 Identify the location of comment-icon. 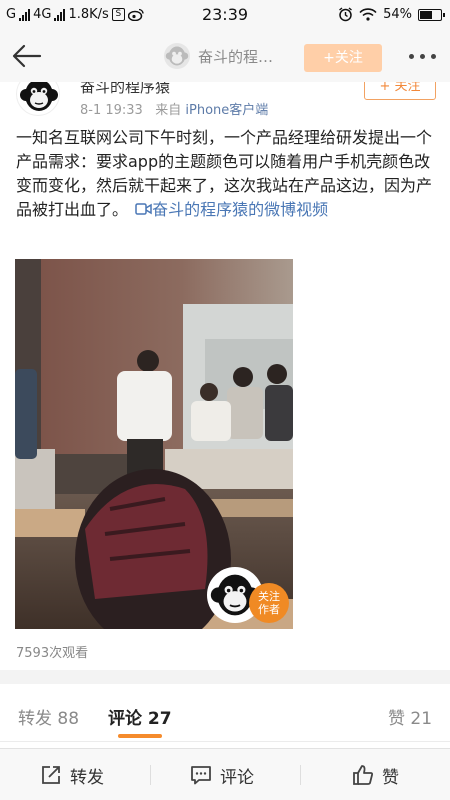
(201, 775).